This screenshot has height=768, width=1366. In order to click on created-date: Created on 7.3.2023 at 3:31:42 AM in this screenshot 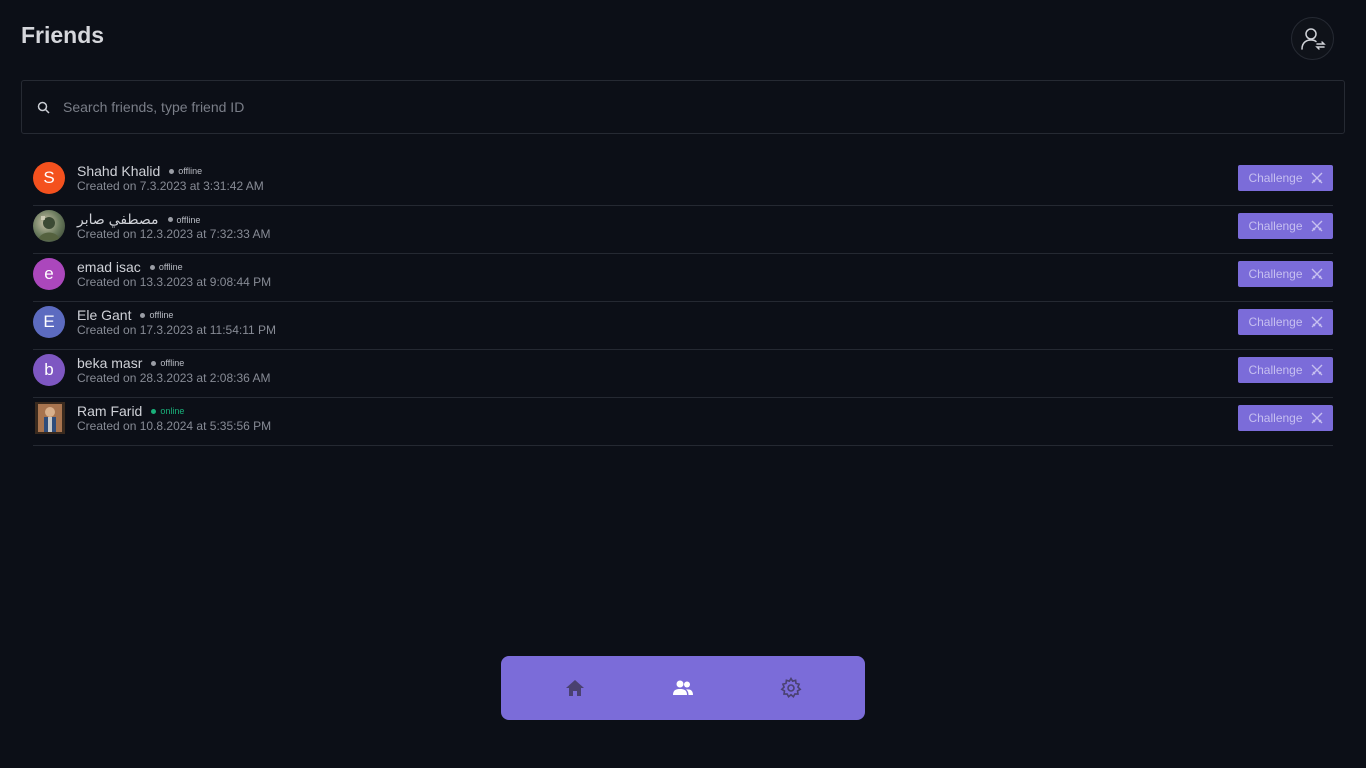, I will do `click(170, 186)`.